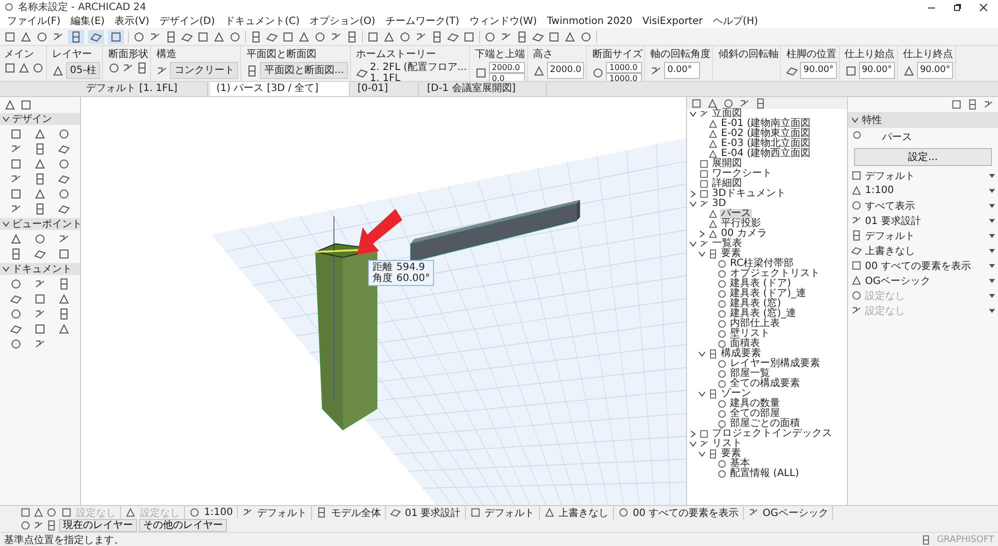 This screenshot has width=998, height=546. I want to click on quick-option: 上書きなし, so click(583, 513).